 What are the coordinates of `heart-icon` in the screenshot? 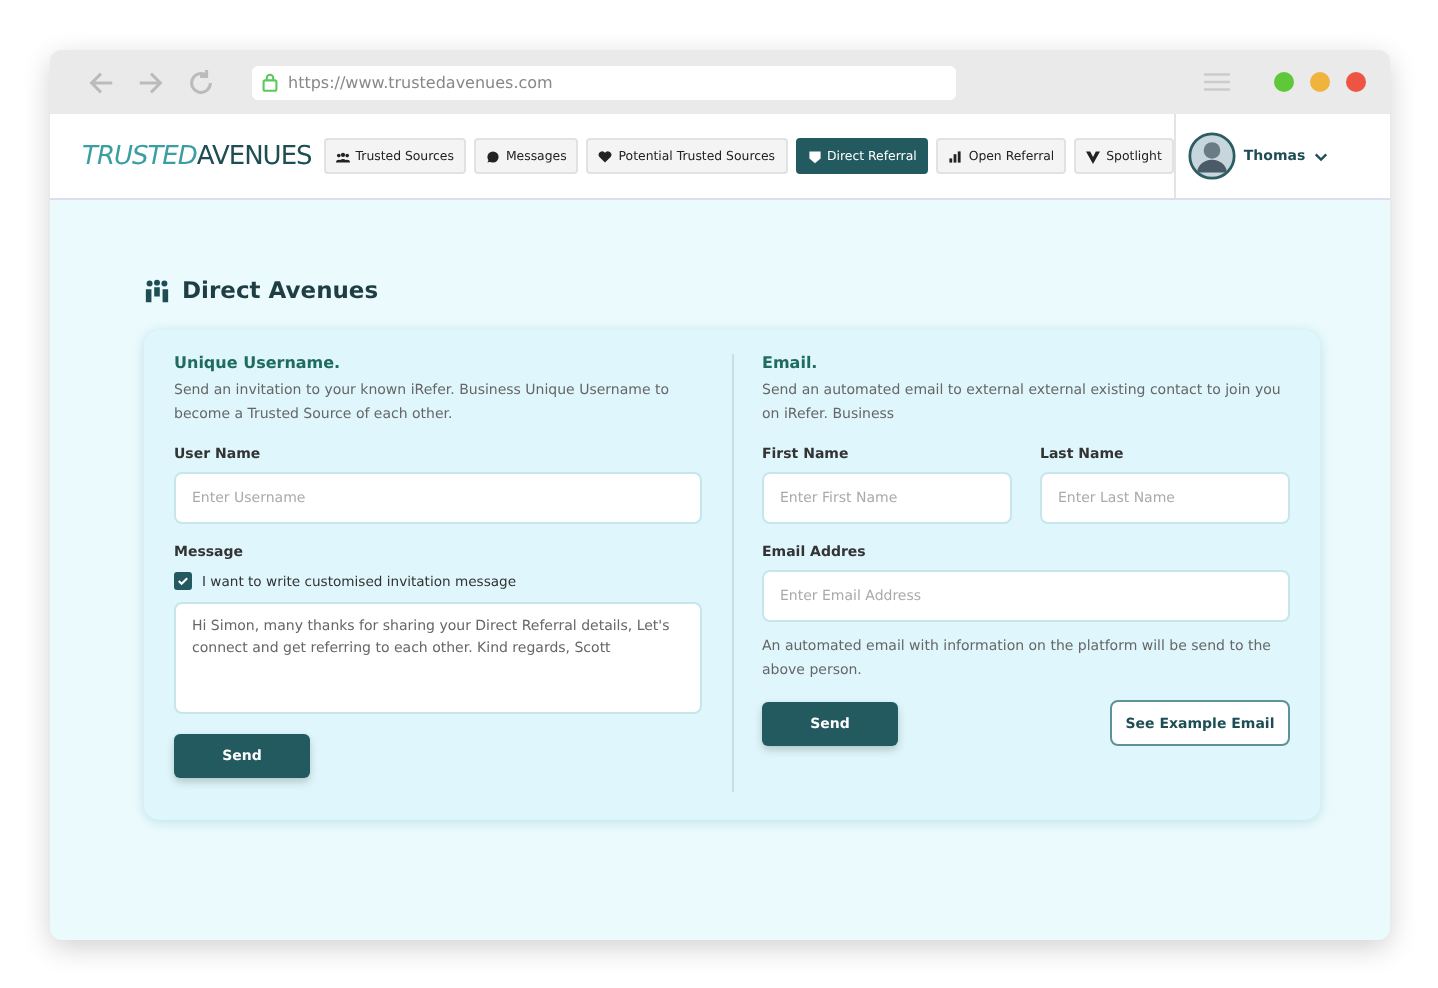 It's located at (605, 156).